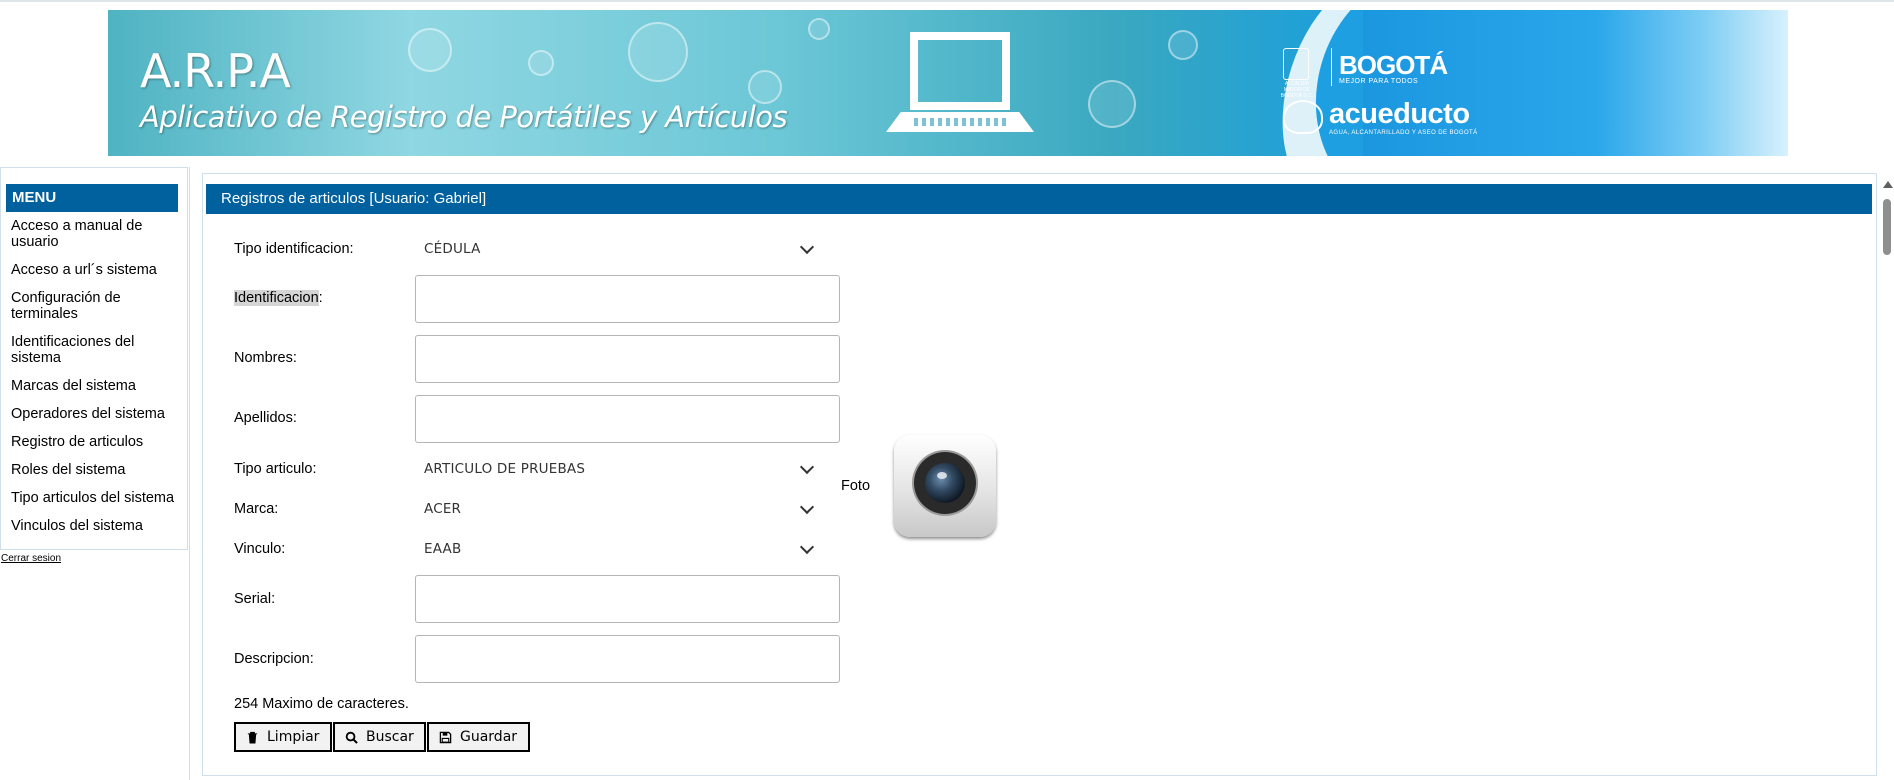  What do you see at coordinates (1331, 67) in the screenshot?
I see `logo-divider` at bounding box center [1331, 67].